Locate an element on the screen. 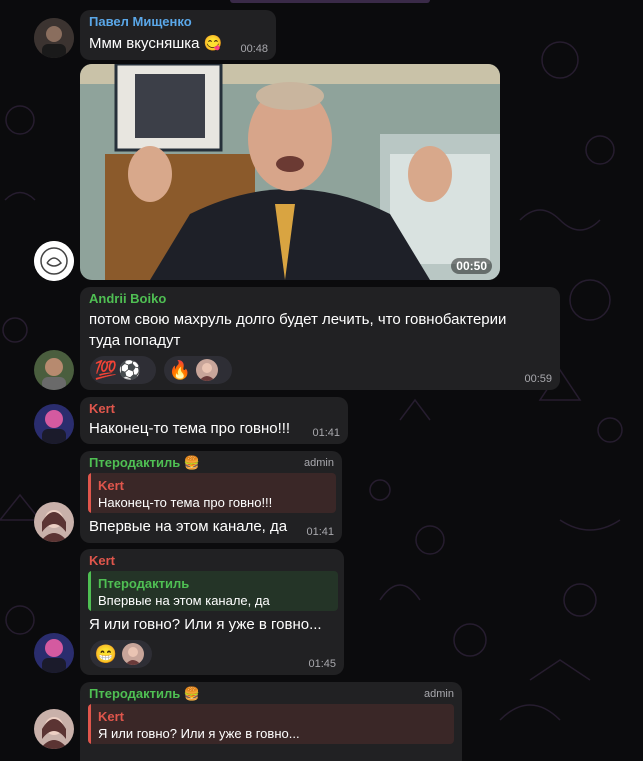 Image resolution: width=643 pixels, height=761 pixels. reply-author: Птеродактиль is located at coordinates (144, 583).